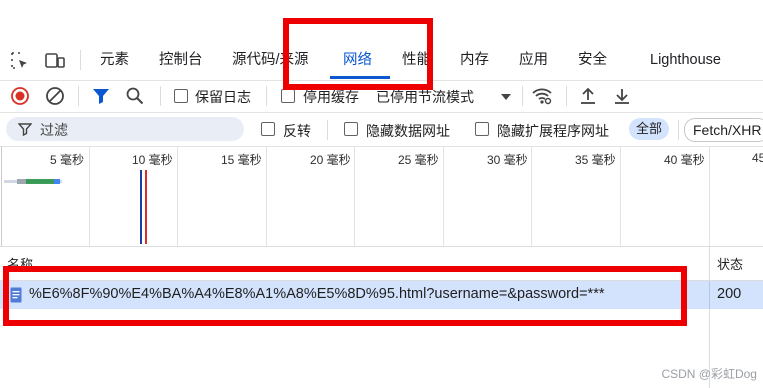 The width and height of the screenshot is (763, 388). What do you see at coordinates (331, 97) in the screenshot?
I see `disable-cache-label: 停用缓存` at bounding box center [331, 97].